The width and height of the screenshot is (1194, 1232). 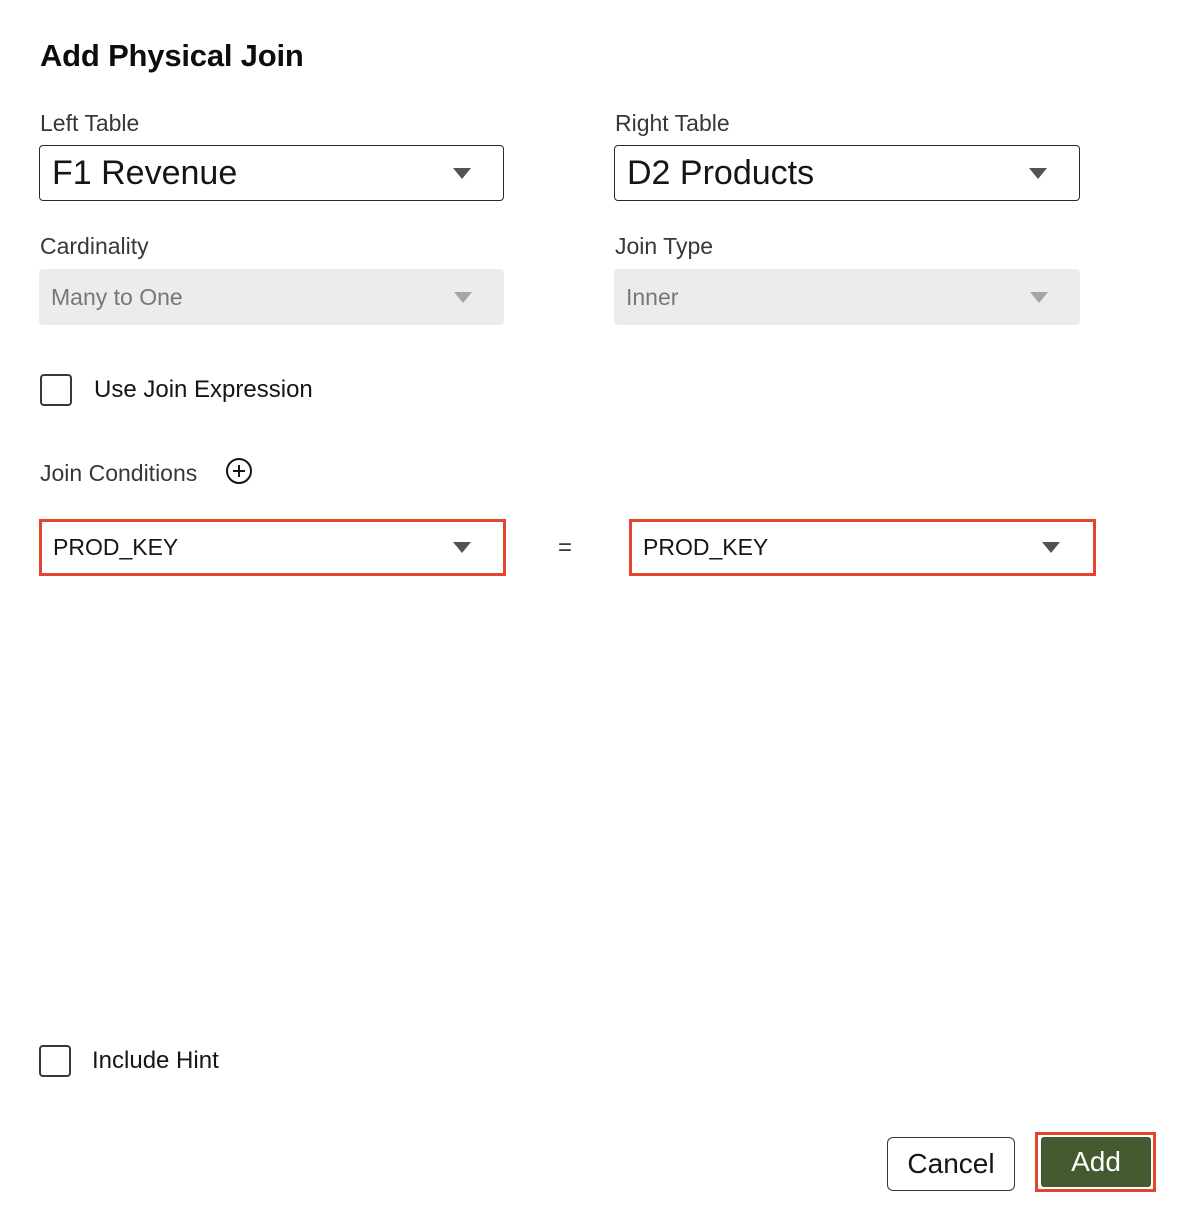 What do you see at coordinates (56, 390) in the screenshot?
I see `use-join-expression-checkbox` at bounding box center [56, 390].